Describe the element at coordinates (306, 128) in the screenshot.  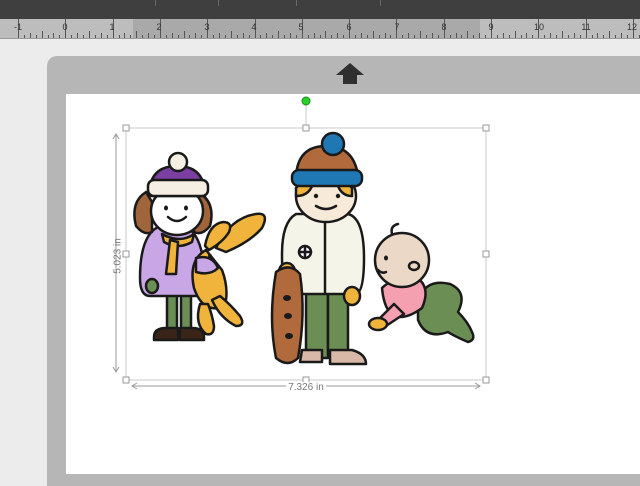
I see `resize-handle-top` at that location.